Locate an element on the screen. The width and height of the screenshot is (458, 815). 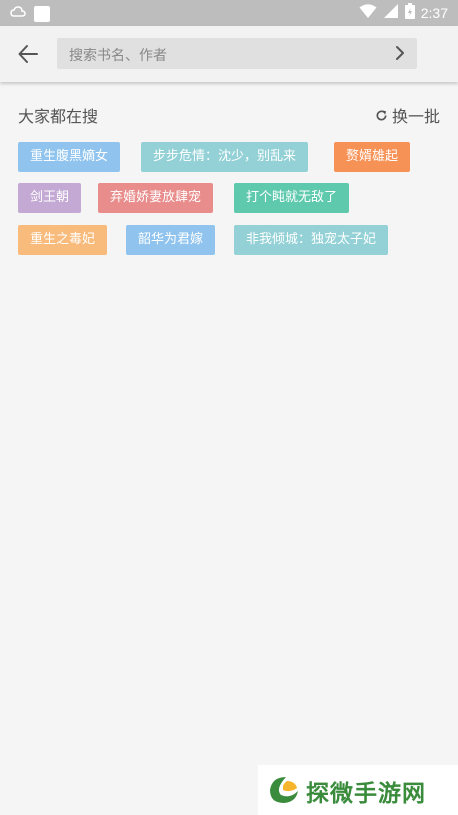
status-bar-system: 2:37 is located at coordinates (403, 13).